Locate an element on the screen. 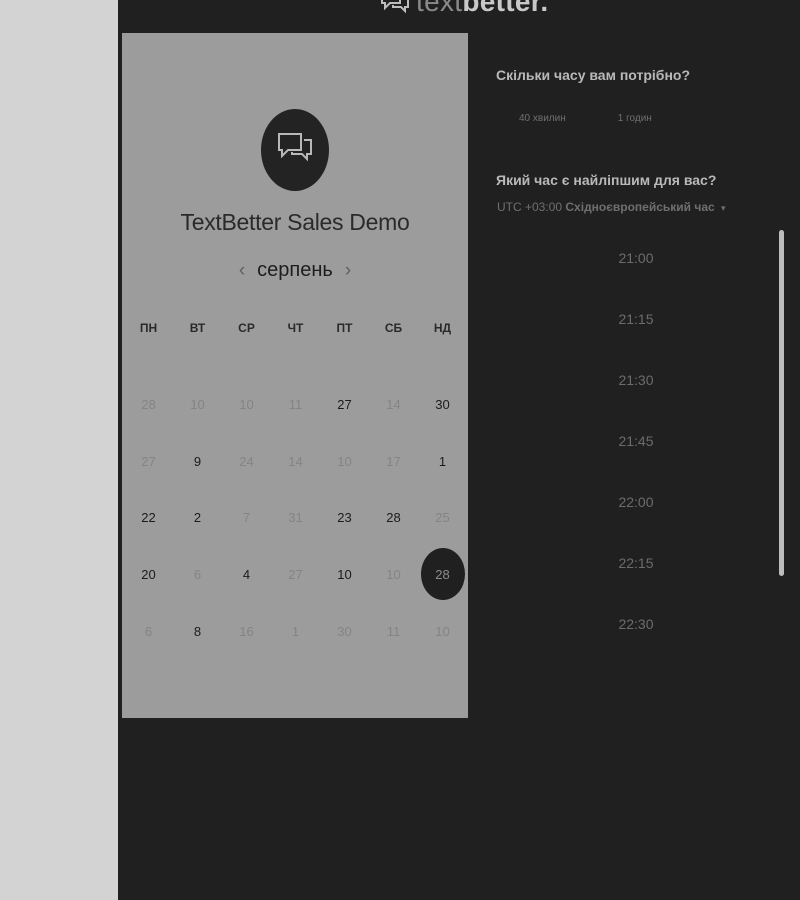  weekday-label: ПТ is located at coordinates (344, 328).